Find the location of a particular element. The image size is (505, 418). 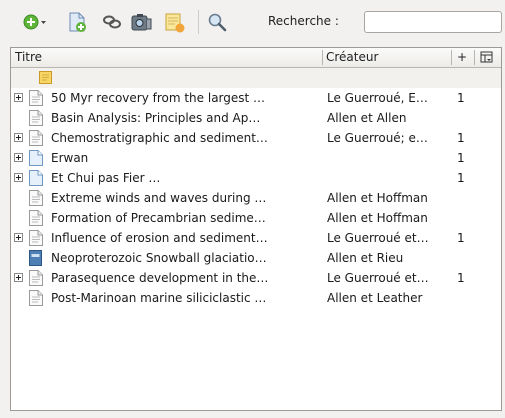

item-creator: Allen et Rieu is located at coordinates (365, 258).